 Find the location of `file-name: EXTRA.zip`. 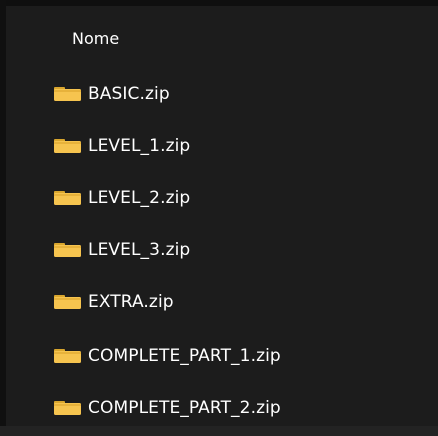

file-name: EXTRA.zip is located at coordinates (131, 302).